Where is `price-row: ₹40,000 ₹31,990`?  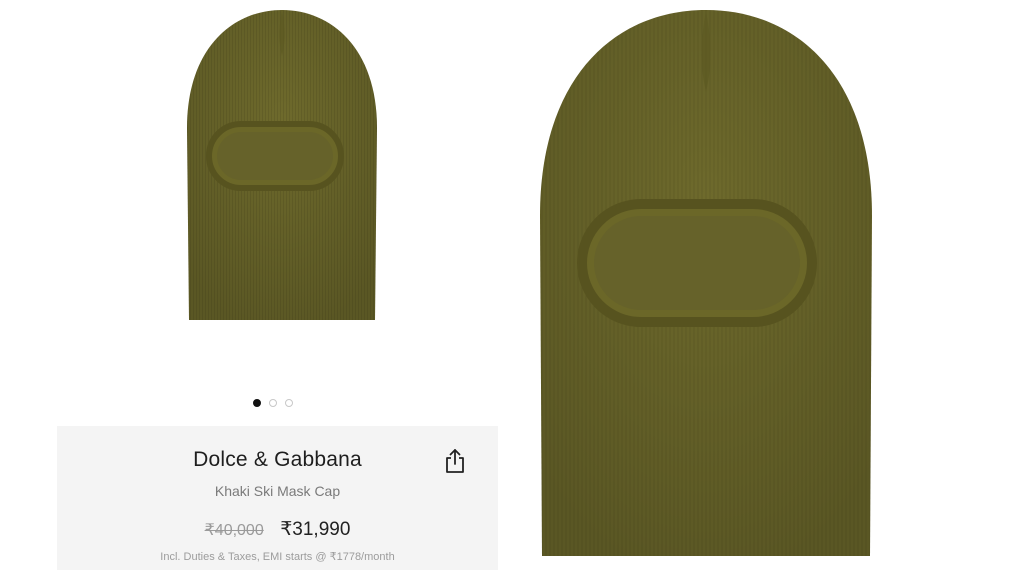 price-row: ₹40,000 ₹31,990 is located at coordinates (277, 529).